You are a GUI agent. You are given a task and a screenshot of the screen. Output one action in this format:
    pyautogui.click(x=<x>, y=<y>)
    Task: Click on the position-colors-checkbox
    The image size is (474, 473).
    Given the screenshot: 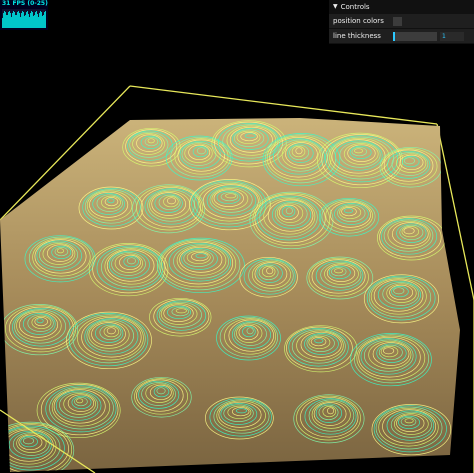 What is the action you would take?
    pyautogui.click(x=397, y=21)
    